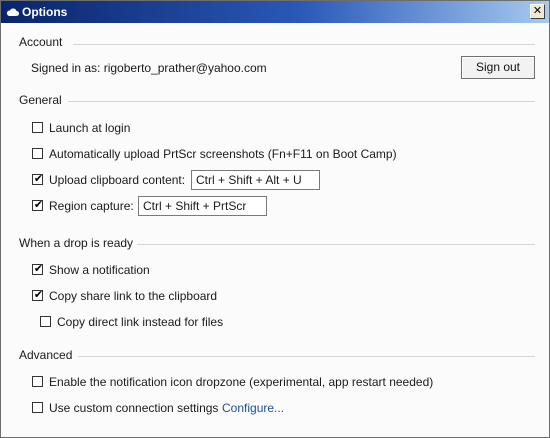 Image resolution: width=550 pixels, height=438 pixels. Describe the element at coordinates (41, 42) in the screenshot. I see `section-heading-account: Account` at that location.